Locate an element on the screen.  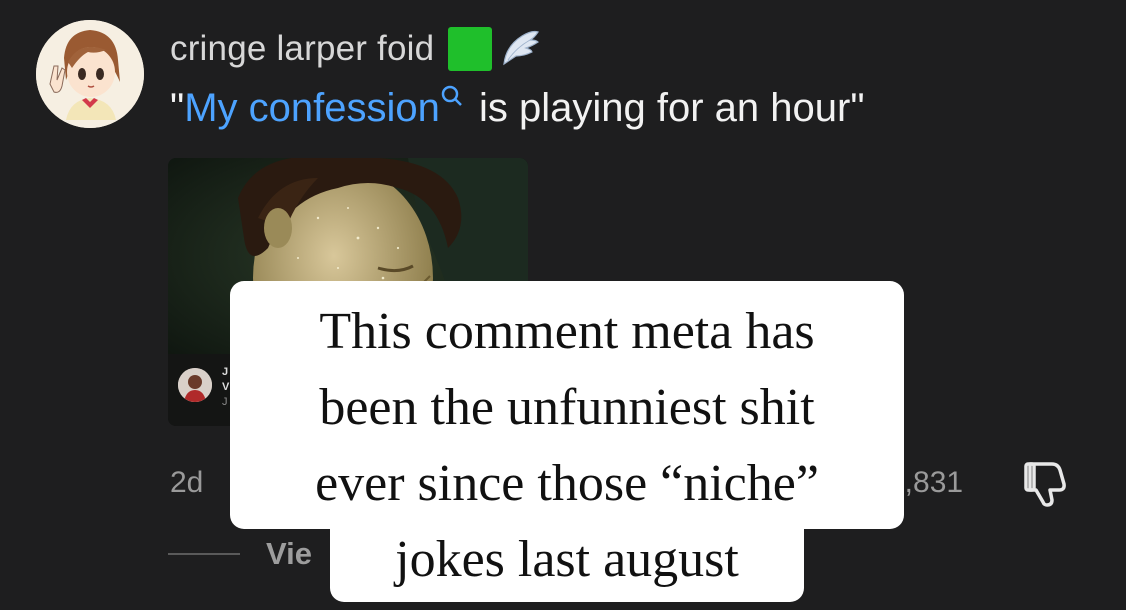
video-line-3: J is located at coordinates (225, 402).